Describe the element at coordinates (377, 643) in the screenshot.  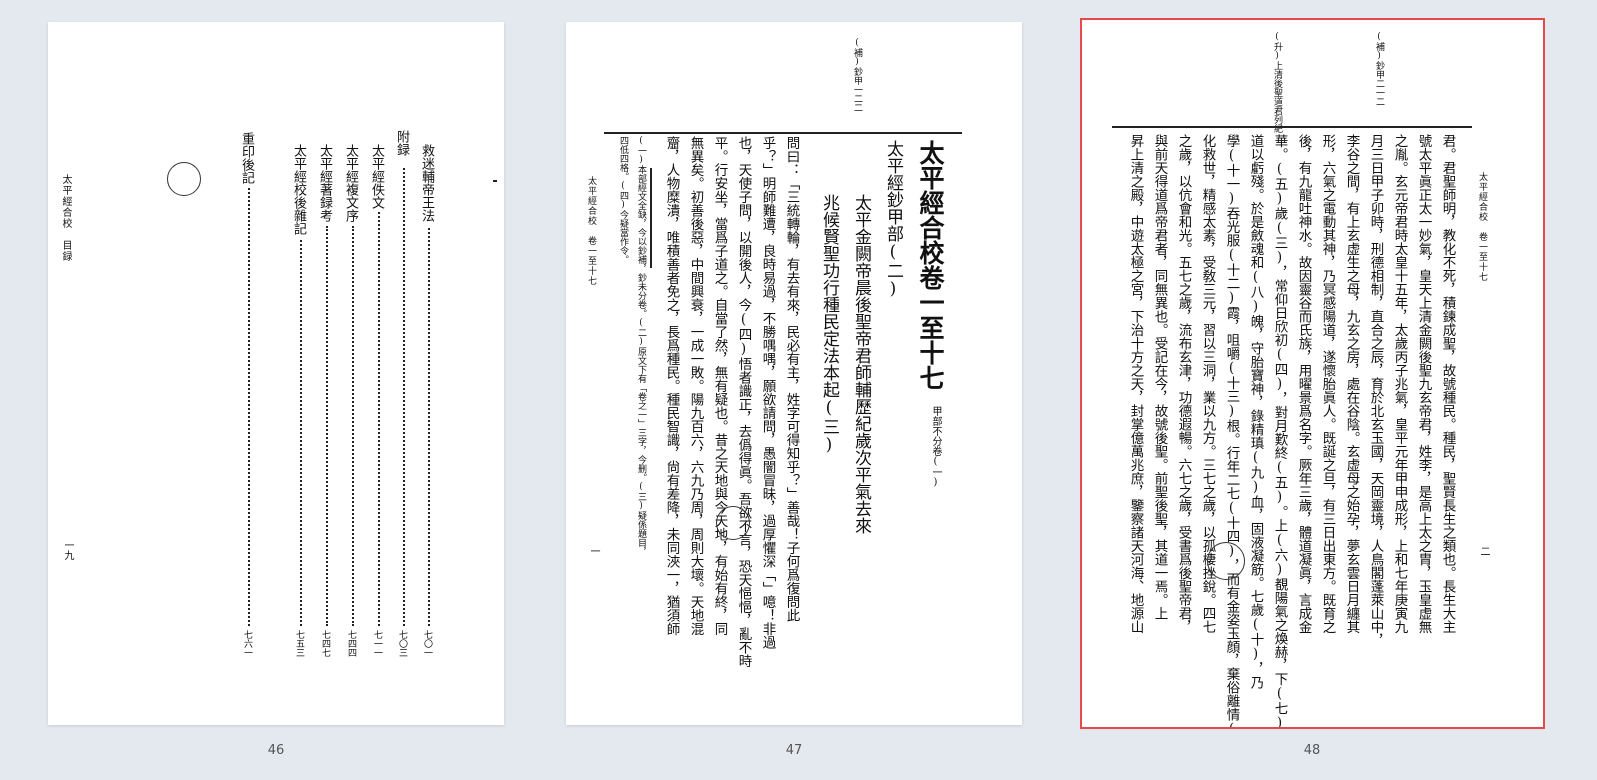
I see `toc-entry-page: 七一一` at that location.